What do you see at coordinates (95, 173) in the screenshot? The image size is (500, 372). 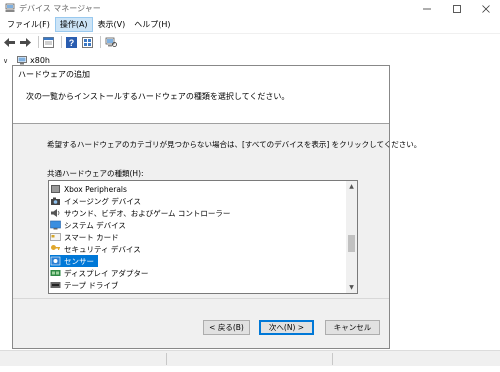 I see `hardware-type-label: 共通ハードウェアの種類(H):` at bounding box center [95, 173].